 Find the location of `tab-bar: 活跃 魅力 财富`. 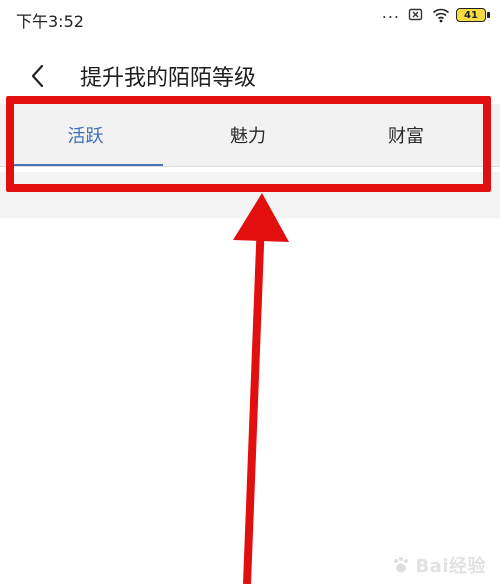

tab-bar: 活跃 魅力 财富 is located at coordinates (250, 135).